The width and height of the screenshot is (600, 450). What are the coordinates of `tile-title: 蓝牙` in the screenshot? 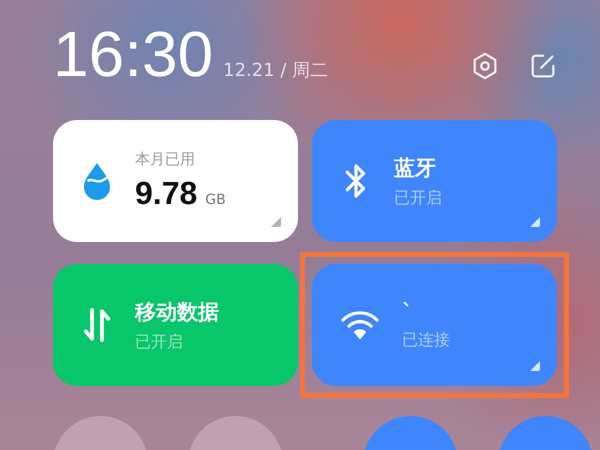 It's located at (415, 168).